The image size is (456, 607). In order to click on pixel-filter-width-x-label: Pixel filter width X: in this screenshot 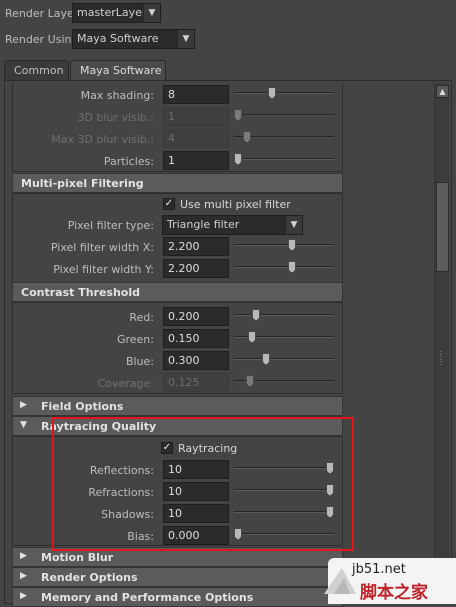, I will do `click(102, 247)`.